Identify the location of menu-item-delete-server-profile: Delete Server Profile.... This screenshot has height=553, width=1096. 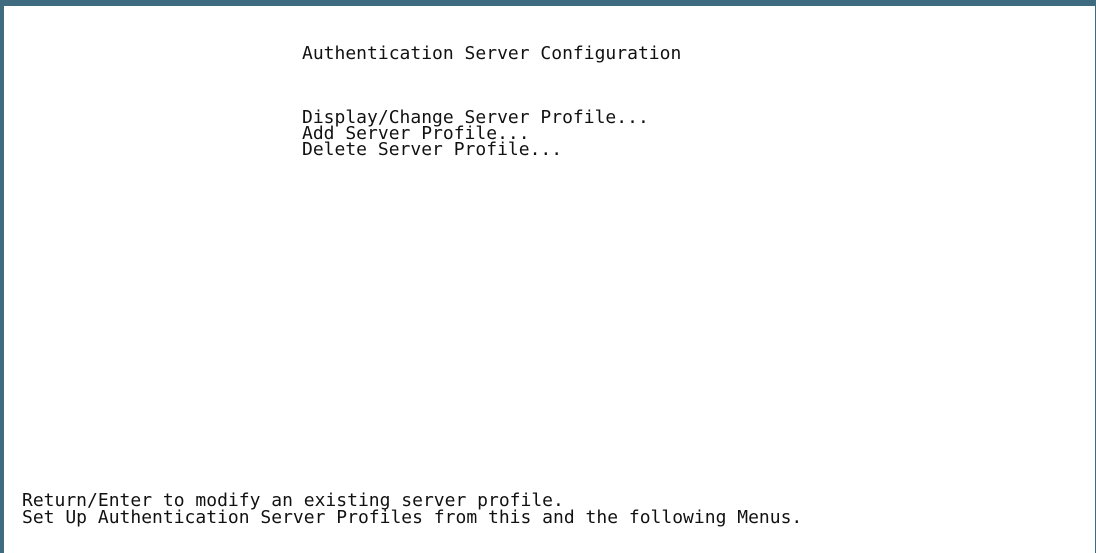
(475, 150).